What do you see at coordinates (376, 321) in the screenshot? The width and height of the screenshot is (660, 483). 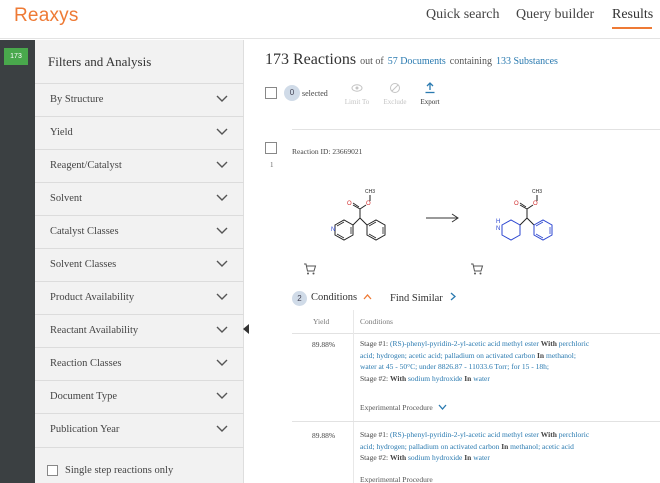 I see `conditions-column-header: Conditions` at bounding box center [376, 321].